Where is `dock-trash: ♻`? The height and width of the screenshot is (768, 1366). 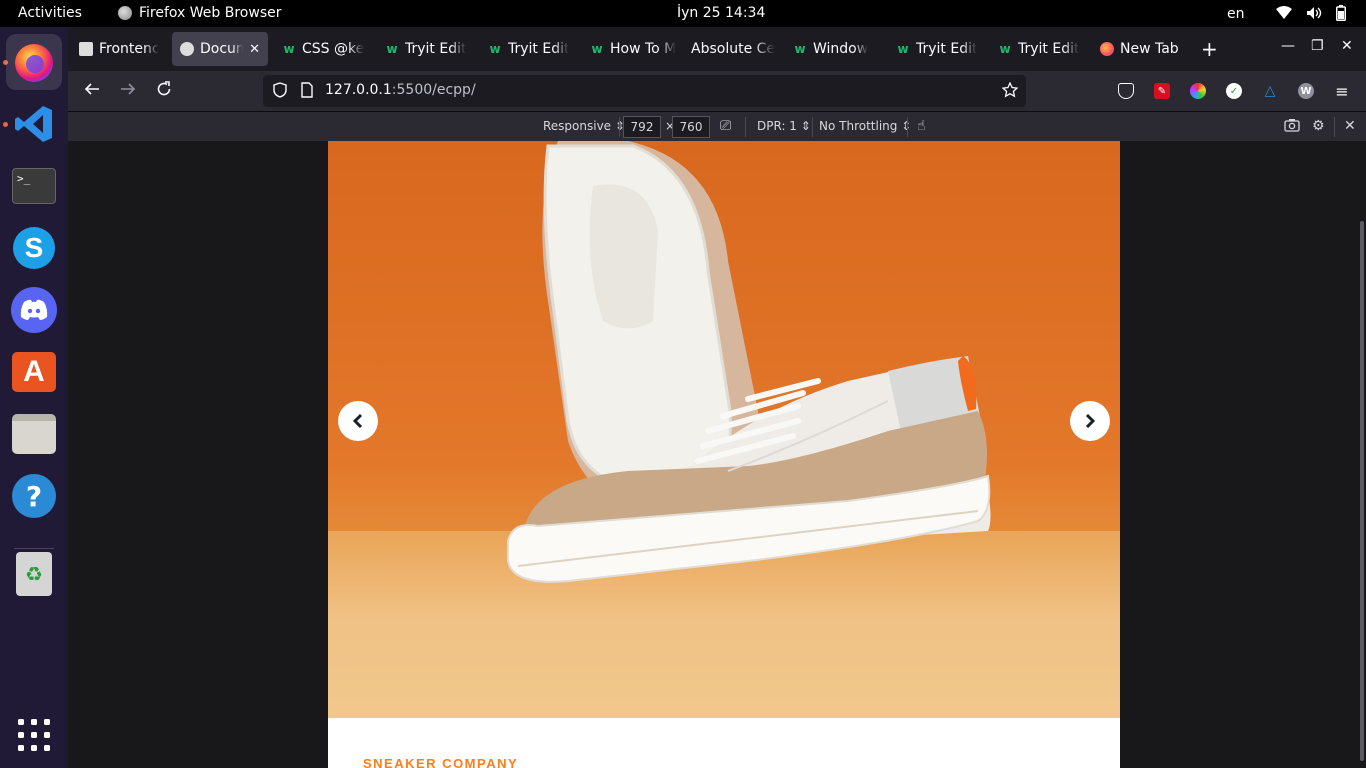
dock-trash: ♻ is located at coordinates (34, 574).